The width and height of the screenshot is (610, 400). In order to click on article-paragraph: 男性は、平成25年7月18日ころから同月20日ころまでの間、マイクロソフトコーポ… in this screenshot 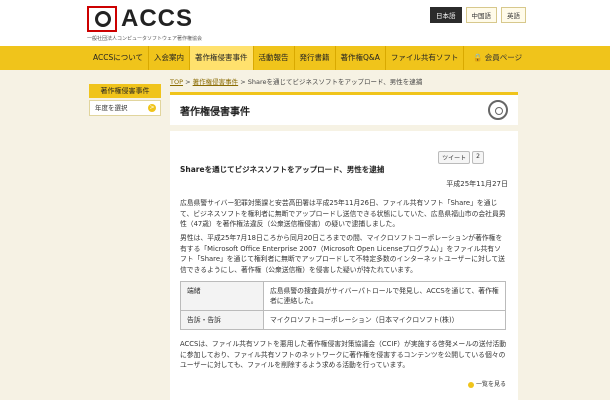, I will do `click(342, 254)`.